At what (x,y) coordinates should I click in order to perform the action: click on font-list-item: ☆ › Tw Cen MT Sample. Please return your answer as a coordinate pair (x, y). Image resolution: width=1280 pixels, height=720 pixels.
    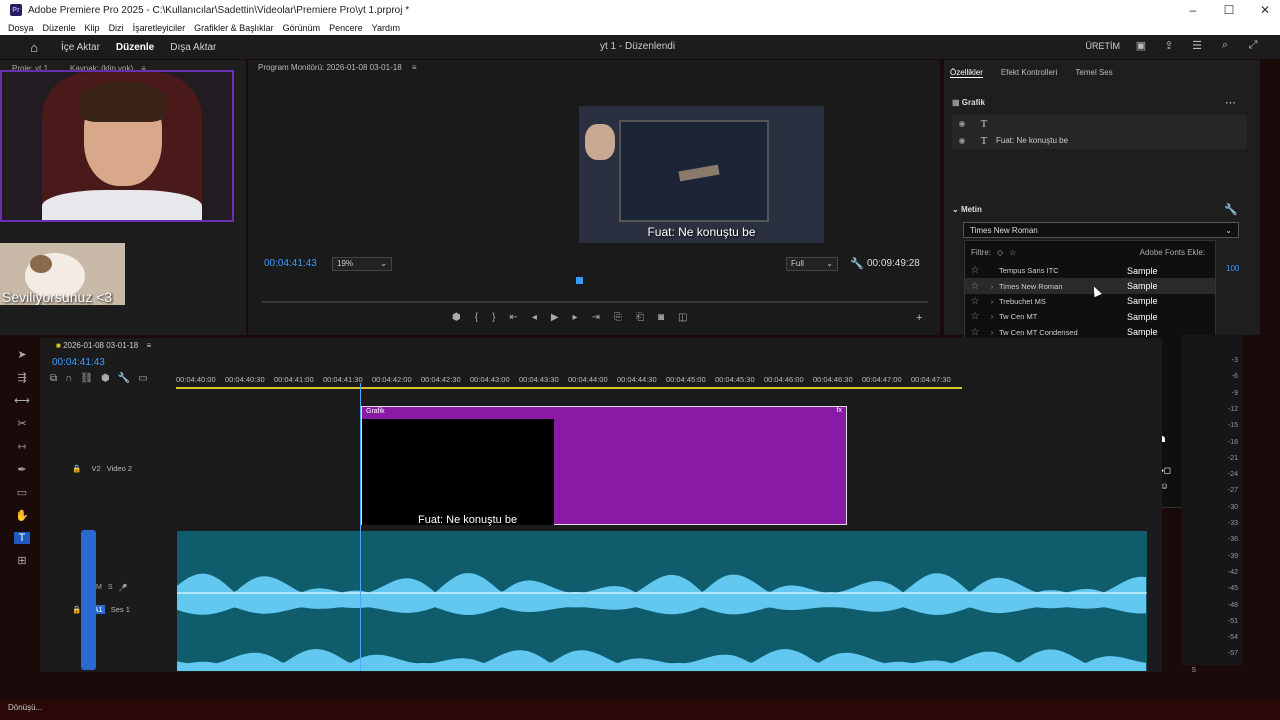
    Looking at the image, I should click on (1090, 316).